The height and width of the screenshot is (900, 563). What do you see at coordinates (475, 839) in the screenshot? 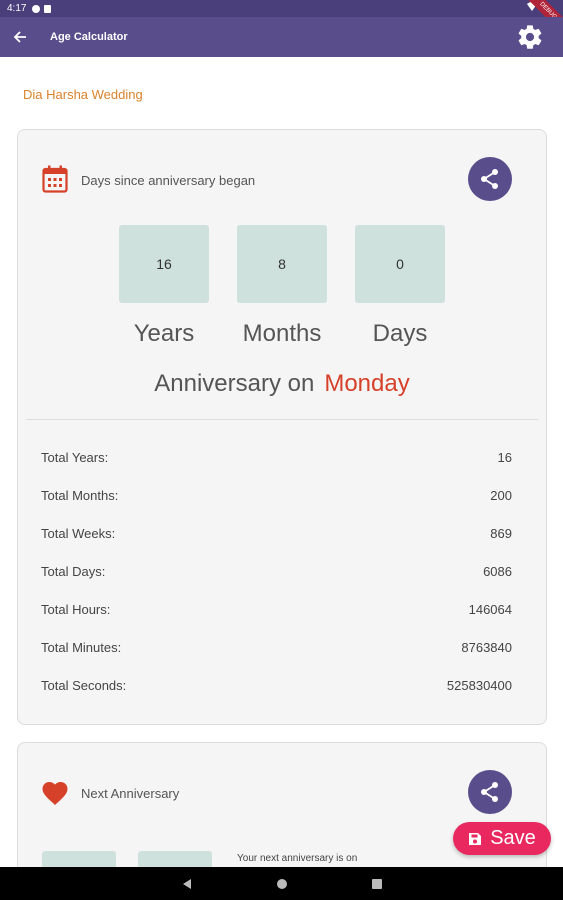
I see `save-icon` at bounding box center [475, 839].